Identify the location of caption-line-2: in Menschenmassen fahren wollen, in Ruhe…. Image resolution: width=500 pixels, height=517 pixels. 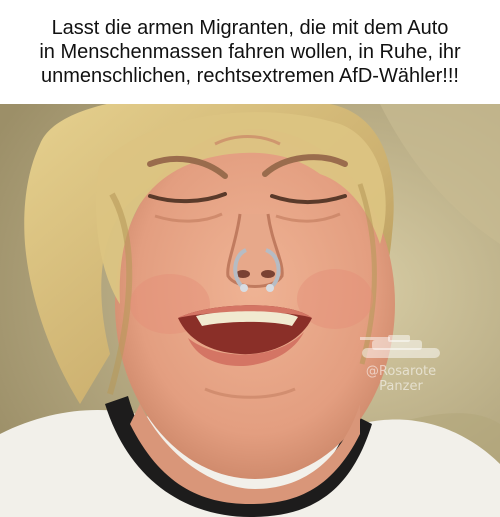
(250, 52).